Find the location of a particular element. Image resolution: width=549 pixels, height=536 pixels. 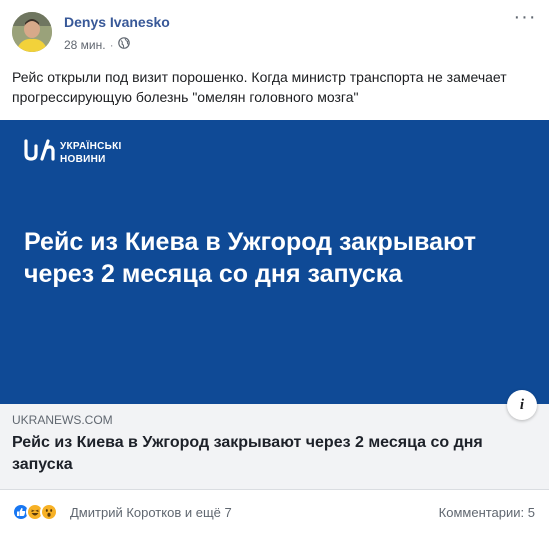

reaction-icons is located at coordinates (35, 512).